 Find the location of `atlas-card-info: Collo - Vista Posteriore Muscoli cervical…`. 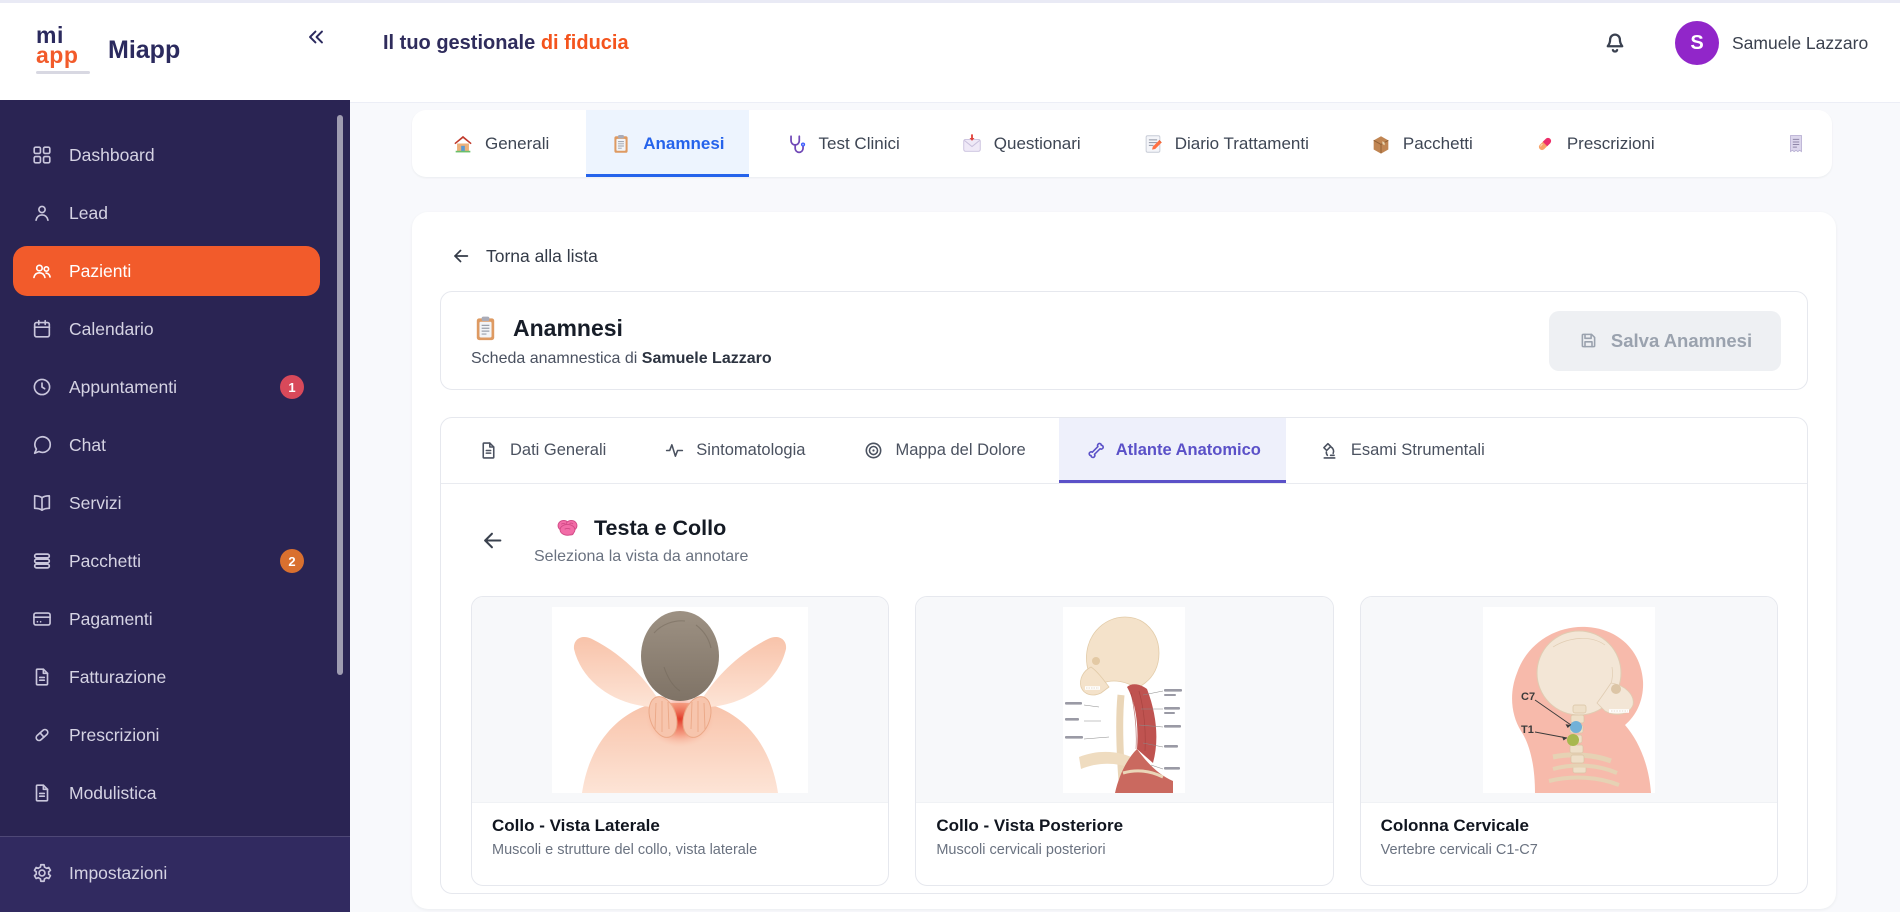

atlas-card-info: Collo - Vista Posteriore Muscoli cervical… is located at coordinates (1124, 830).